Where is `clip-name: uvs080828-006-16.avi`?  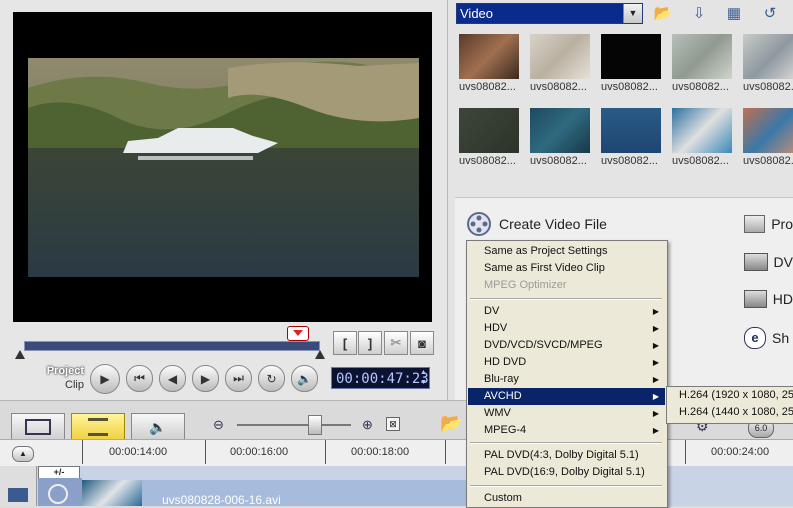
clip-name: uvs080828-006-16.avi is located at coordinates (221, 500).